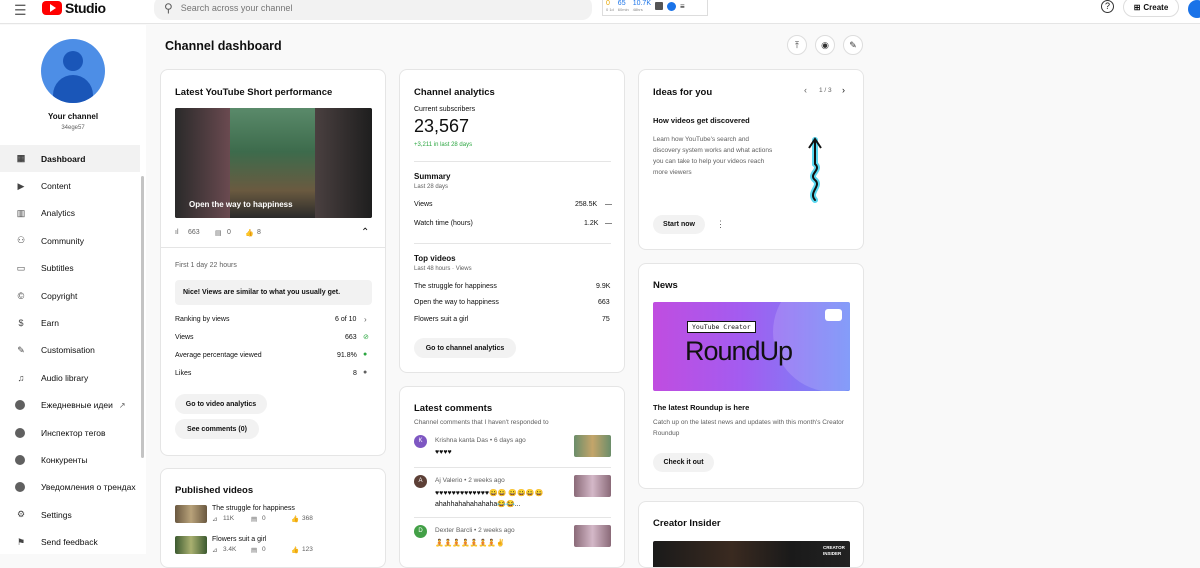 The height and width of the screenshot is (568, 1200). Describe the element at coordinates (659, 6) in the screenshot. I see `widget-chart-icon` at that location.